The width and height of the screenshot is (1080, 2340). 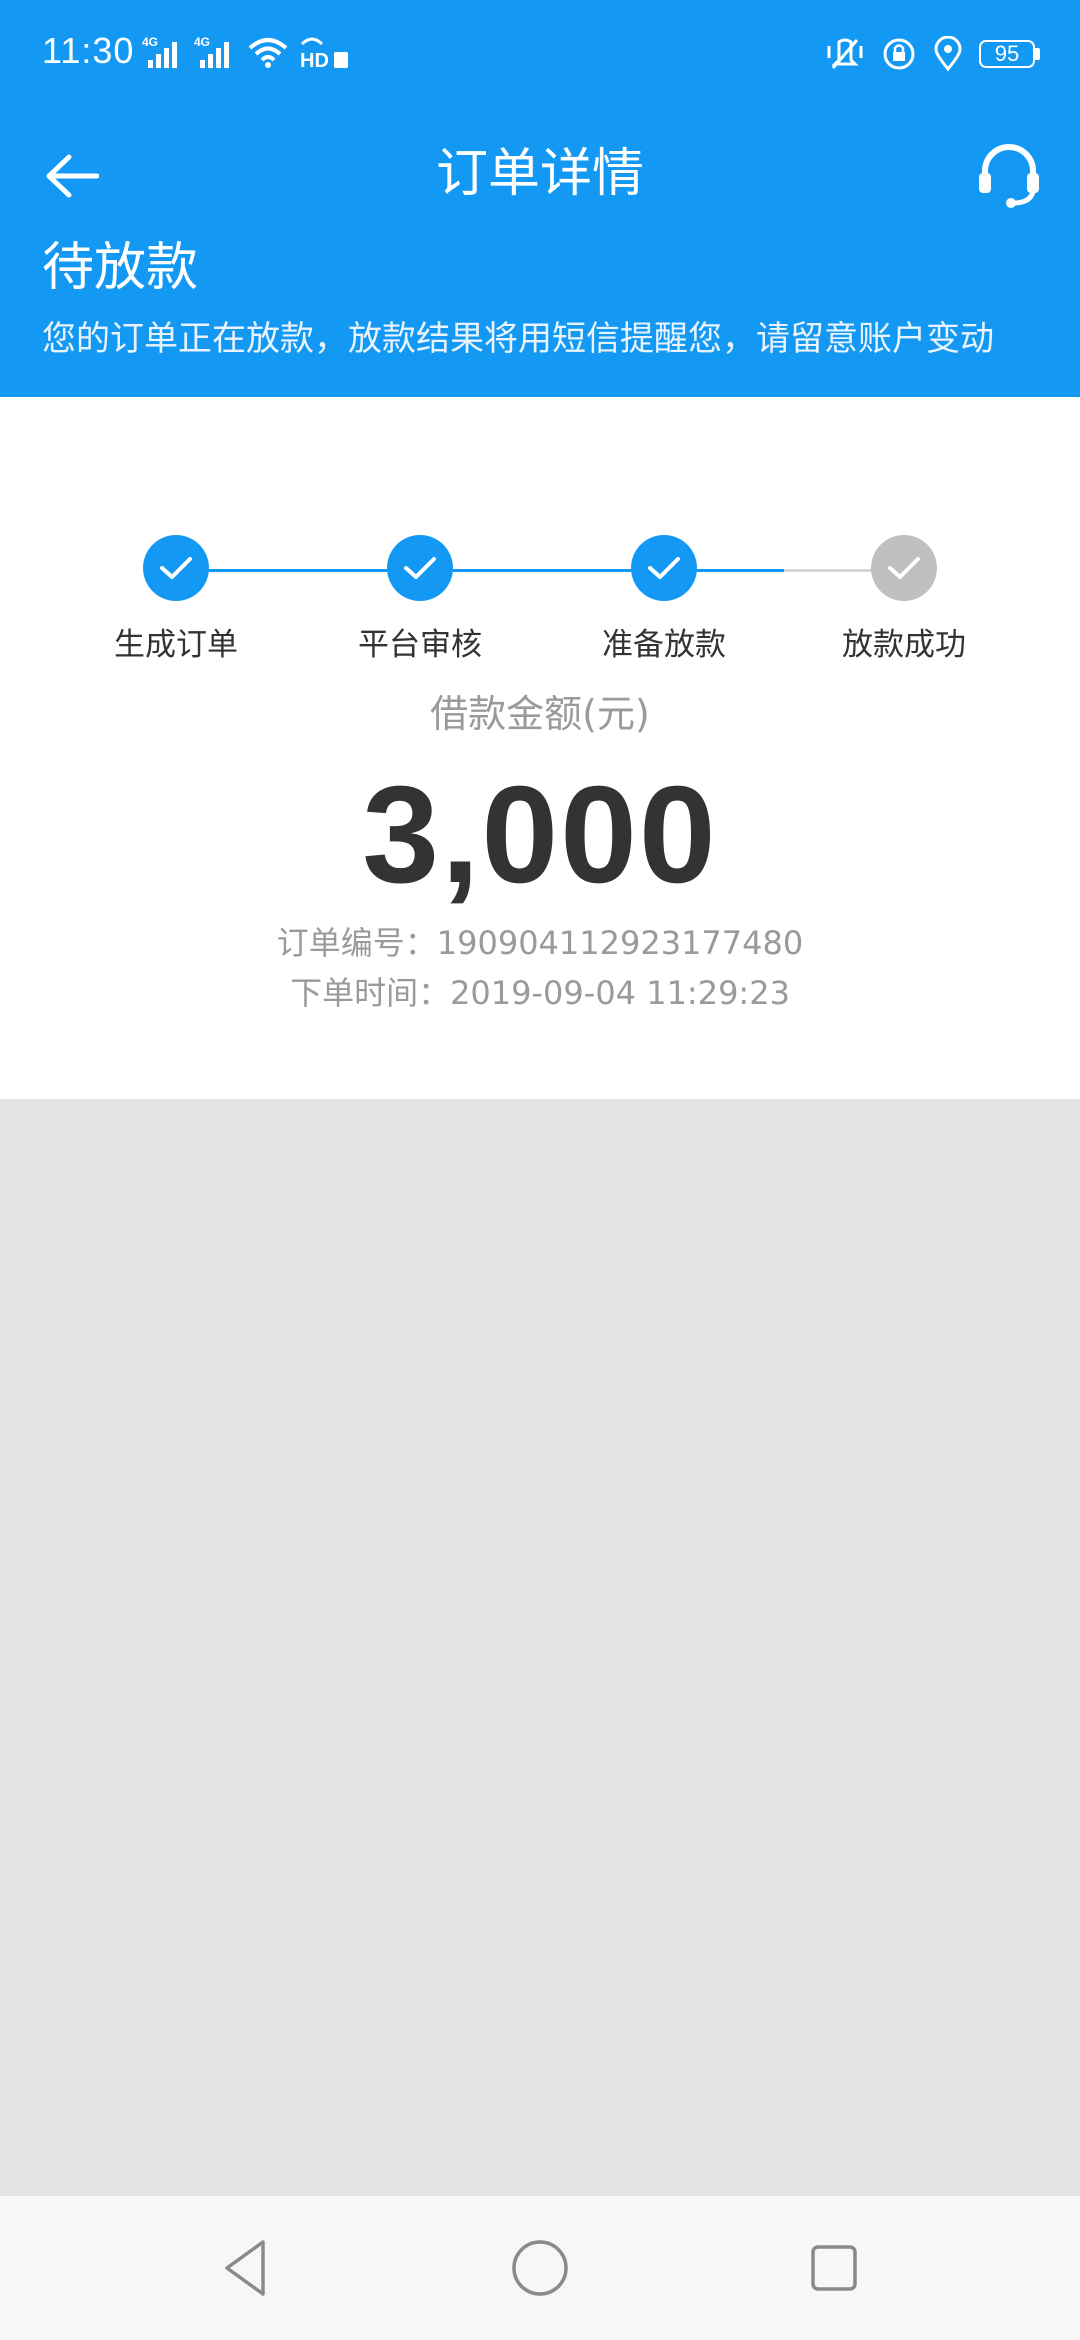 I want to click on page-title: 订单详情, so click(x=539, y=174).